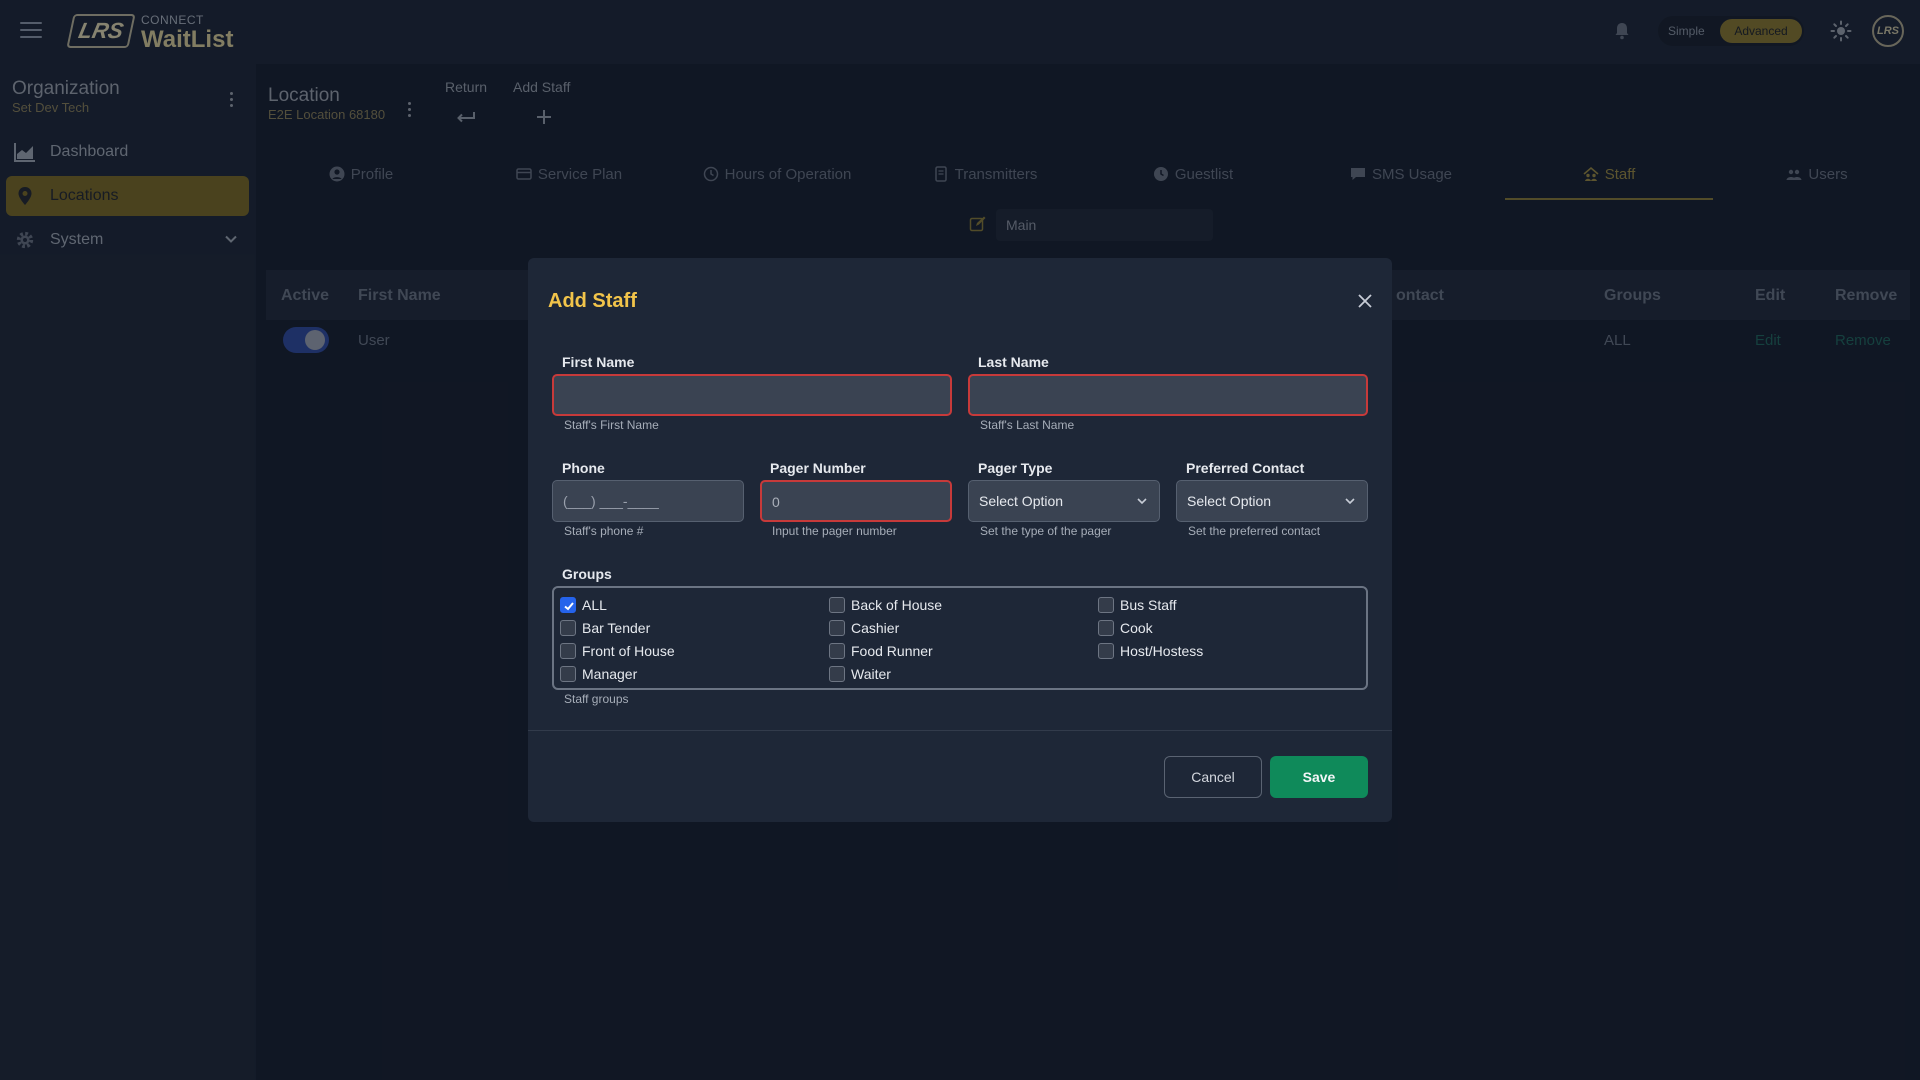  Describe the element at coordinates (1168, 395) in the screenshot. I see `last-name-field` at that location.